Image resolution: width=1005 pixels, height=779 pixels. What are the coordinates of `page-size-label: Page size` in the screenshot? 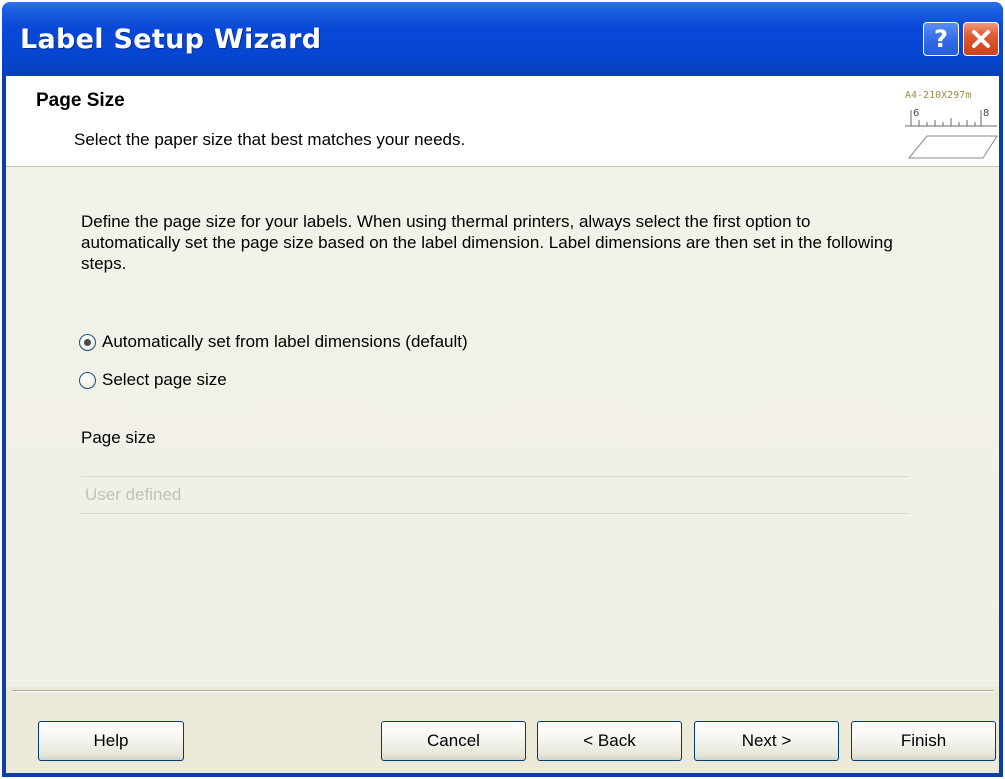 It's located at (118, 437).